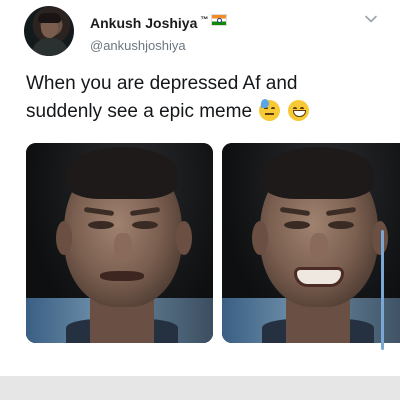  What do you see at coordinates (200, 388) in the screenshot?
I see `bottom-bar` at bounding box center [200, 388].